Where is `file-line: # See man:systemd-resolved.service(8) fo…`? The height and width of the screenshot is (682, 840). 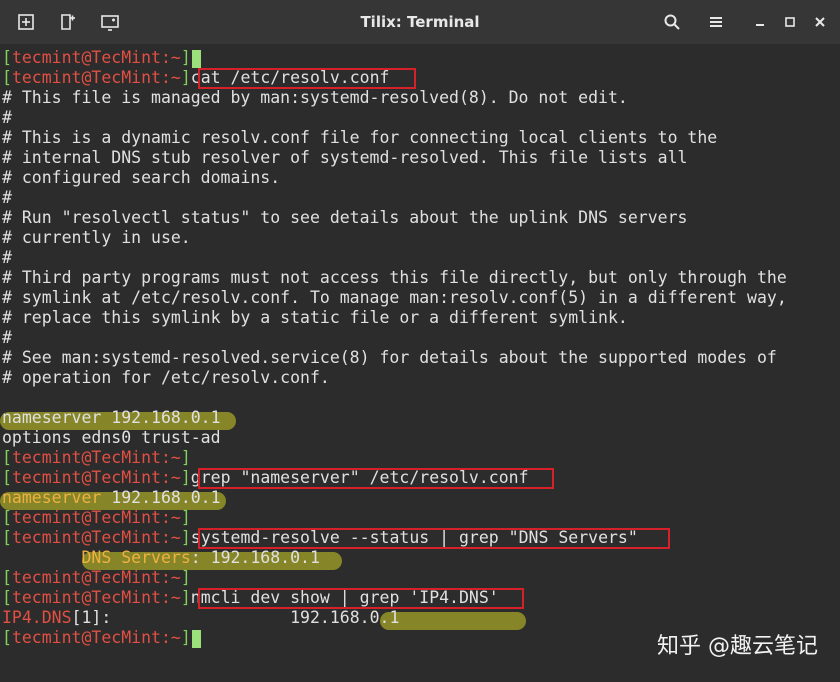
file-line: # See man:systemd-resolved.service(8) fo… is located at coordinates (389, 357).